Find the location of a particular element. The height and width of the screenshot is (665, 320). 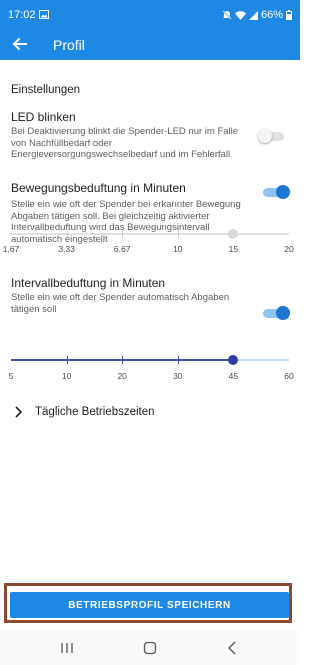

status-bar: 17:02 66% is located at coordinates (150, 15).